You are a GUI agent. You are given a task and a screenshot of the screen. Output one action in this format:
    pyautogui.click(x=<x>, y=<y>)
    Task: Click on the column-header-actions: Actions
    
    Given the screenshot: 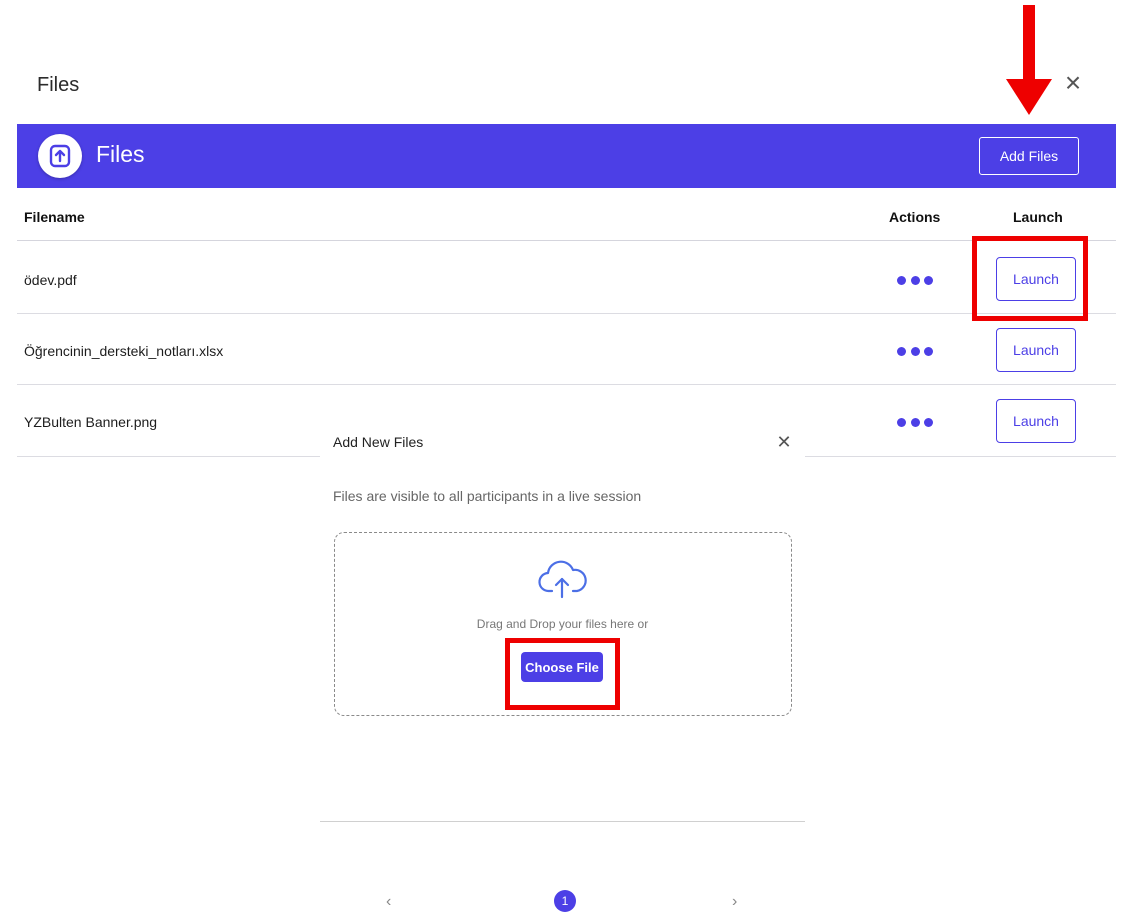 What is the action you would take?
    pyautogui.click(x=915, y=217)
    